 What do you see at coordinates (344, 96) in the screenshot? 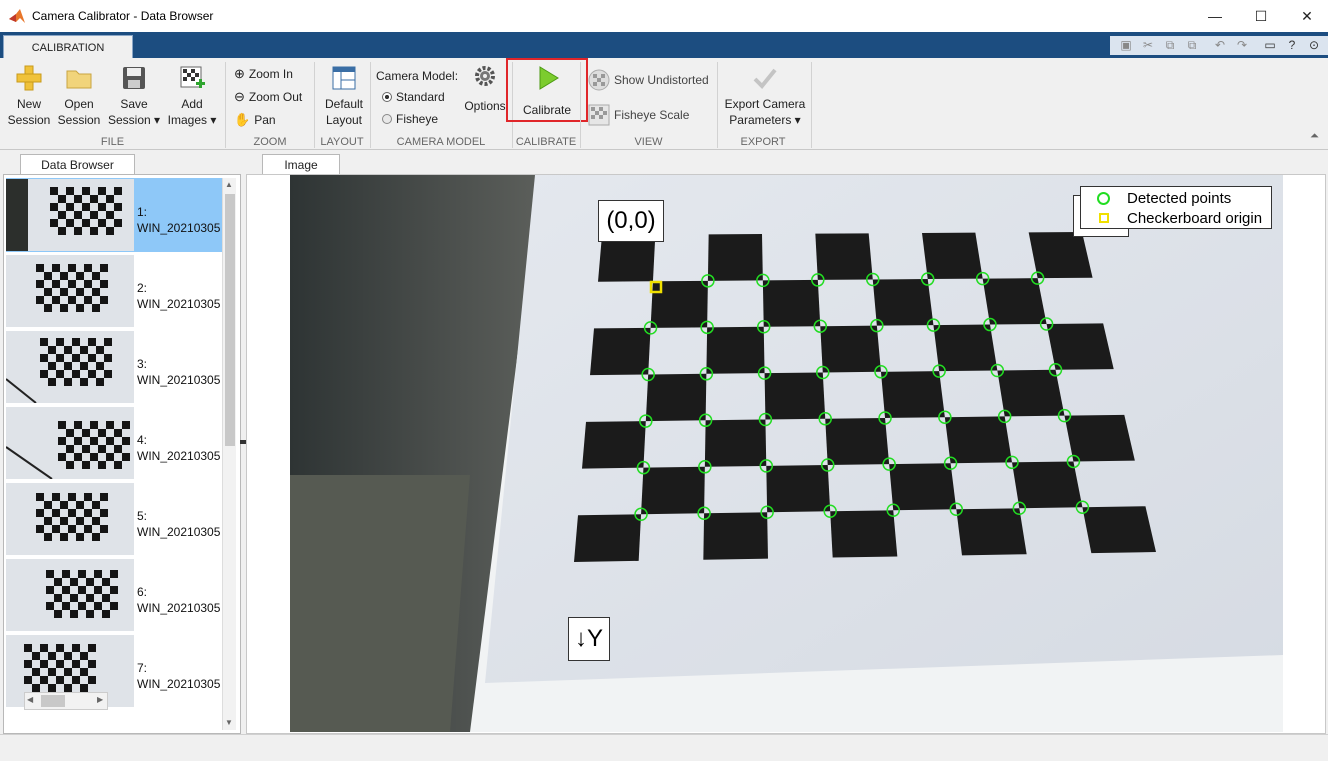
I see `default-layout-button: Default Layout` at bounding box center [344, 96].